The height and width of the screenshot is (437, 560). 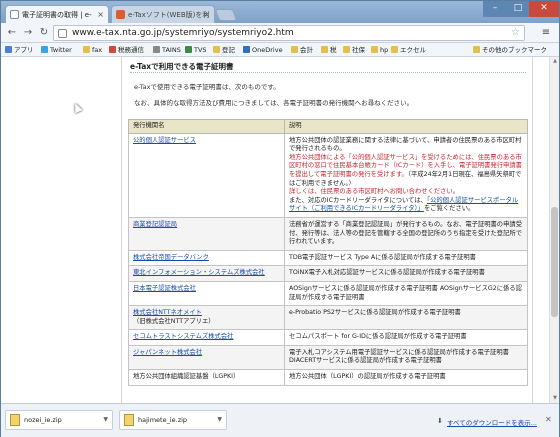 What do you see at coordinates (163, 420) in the screenshot?
I see `download-filename: hajimete_ie.zip` at bounding box center [163, 420].